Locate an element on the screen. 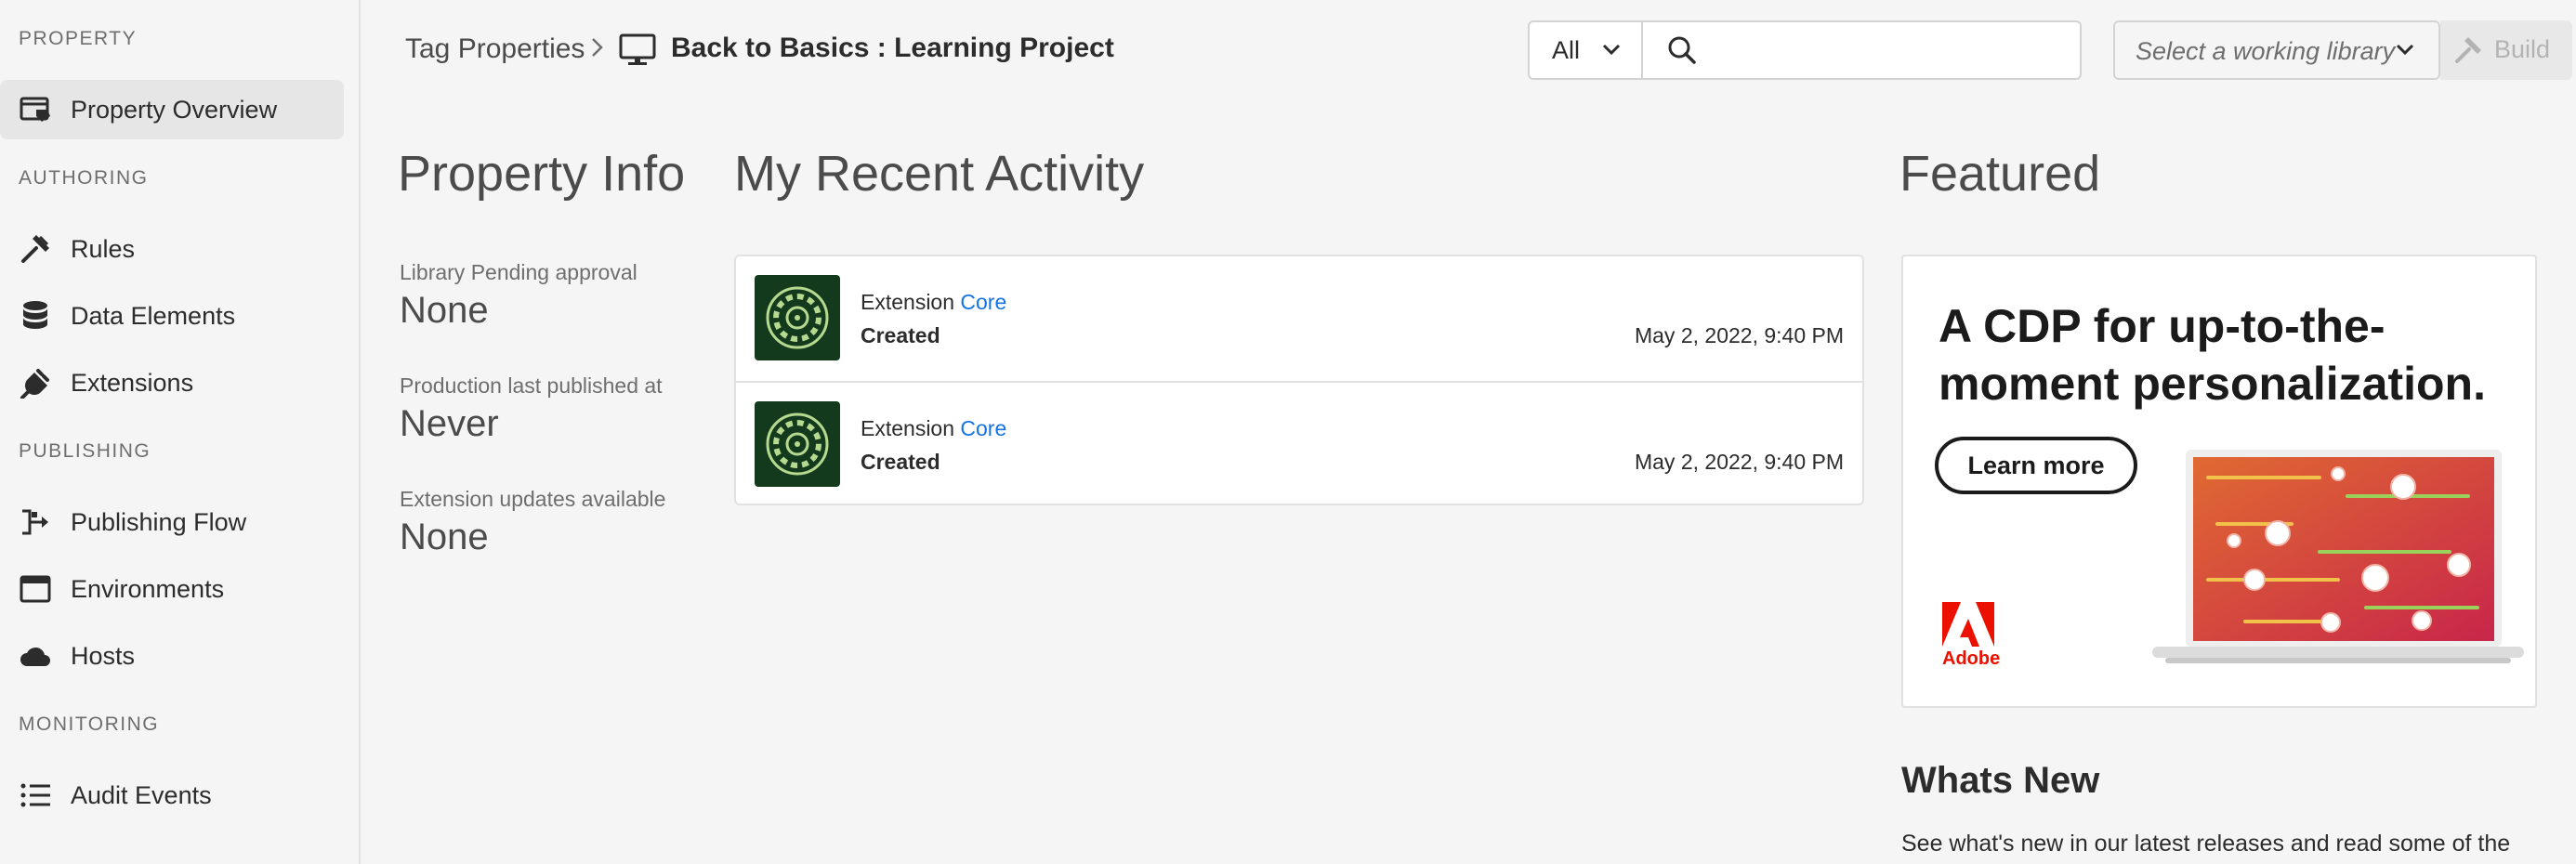 This screenshot has width=2576, height=864. publishing-flow-icon is located at coordinates (35, 522).